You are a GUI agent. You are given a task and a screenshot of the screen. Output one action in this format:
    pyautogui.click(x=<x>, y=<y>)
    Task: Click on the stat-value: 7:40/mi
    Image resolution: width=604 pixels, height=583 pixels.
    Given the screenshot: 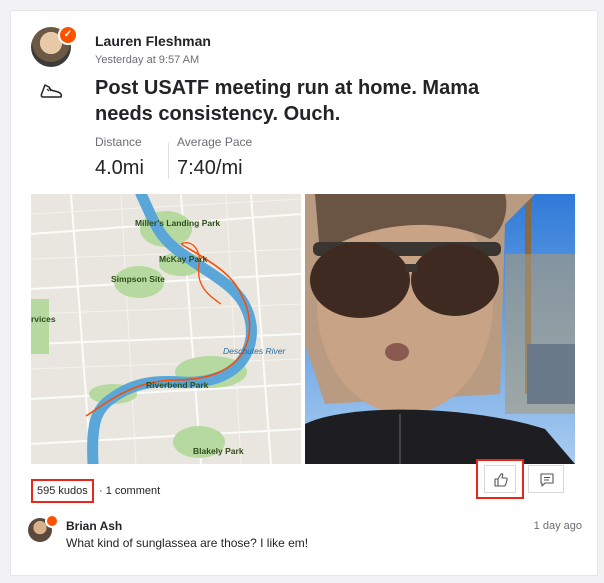 What is the action you would take?
    pyautogui.click(x=210, y=168)
    